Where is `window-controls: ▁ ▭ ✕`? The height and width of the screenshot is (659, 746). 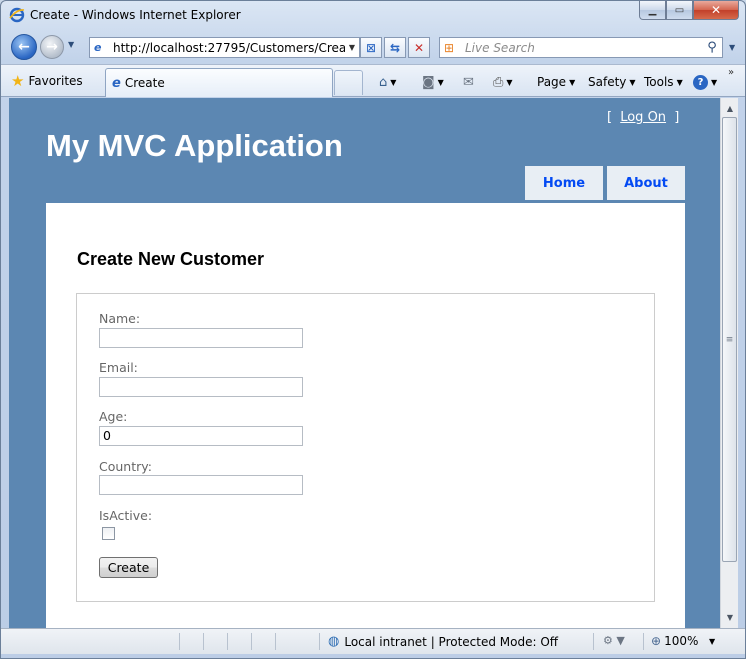 window-controls: ▁ ▭ ✕ is located at coordinates (689, 10).